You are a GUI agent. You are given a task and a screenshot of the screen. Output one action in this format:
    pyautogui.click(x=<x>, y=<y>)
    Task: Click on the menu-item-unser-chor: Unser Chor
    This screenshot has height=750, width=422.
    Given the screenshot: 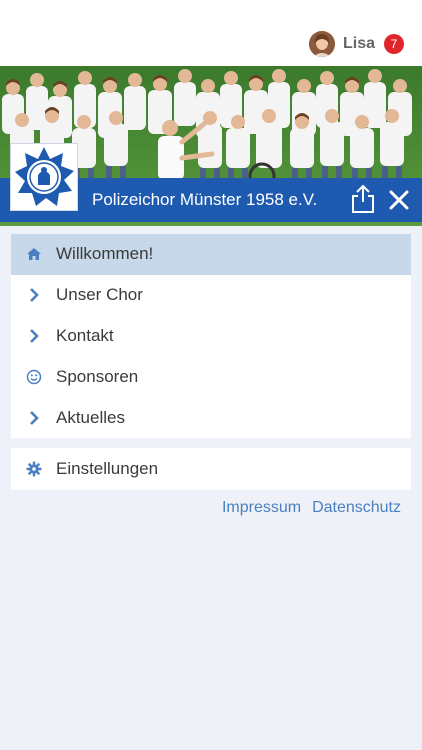 What is the action you would take?
    pyautogui.click(x=211, y=295)
    